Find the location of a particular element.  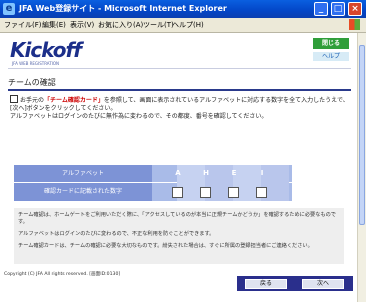

letter-e: E is located at coordinates (234, 173).